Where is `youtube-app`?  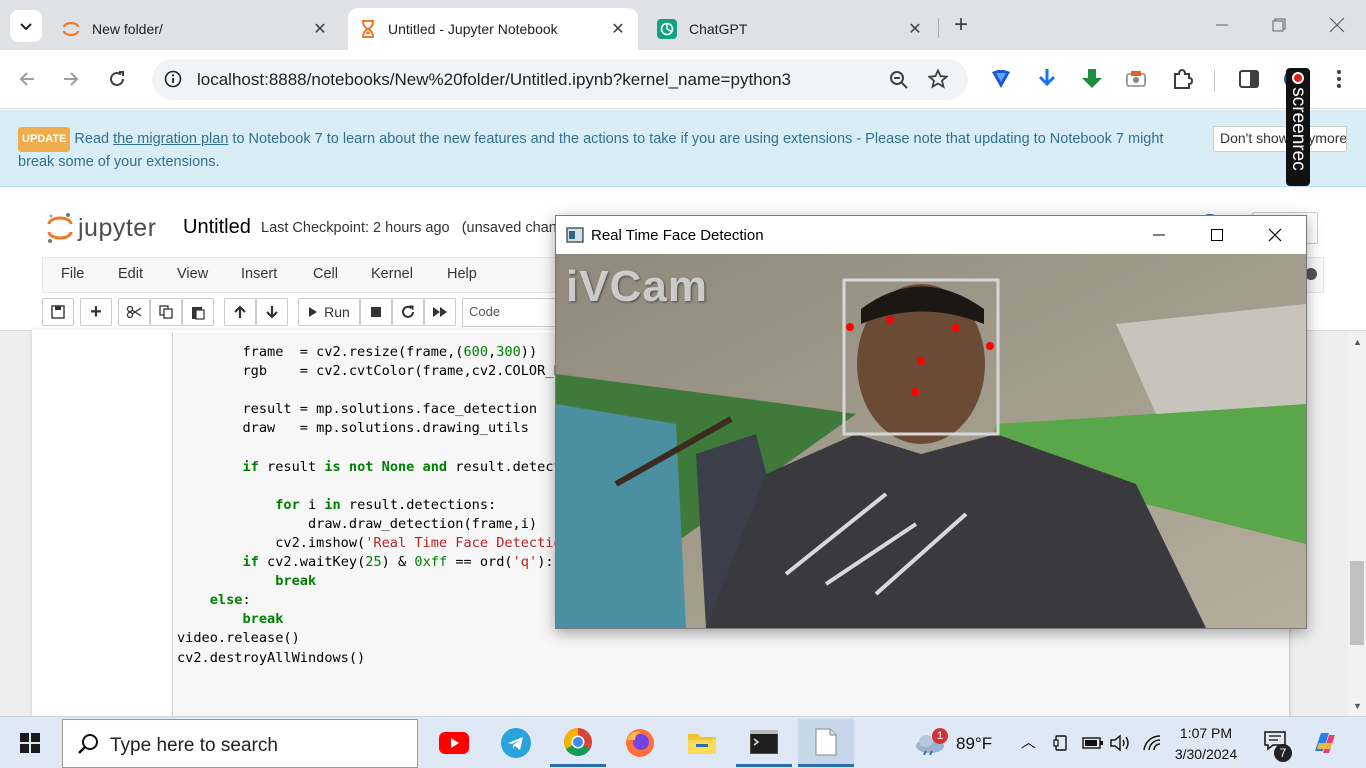
youtube-app is located at coordinates (454, 743).